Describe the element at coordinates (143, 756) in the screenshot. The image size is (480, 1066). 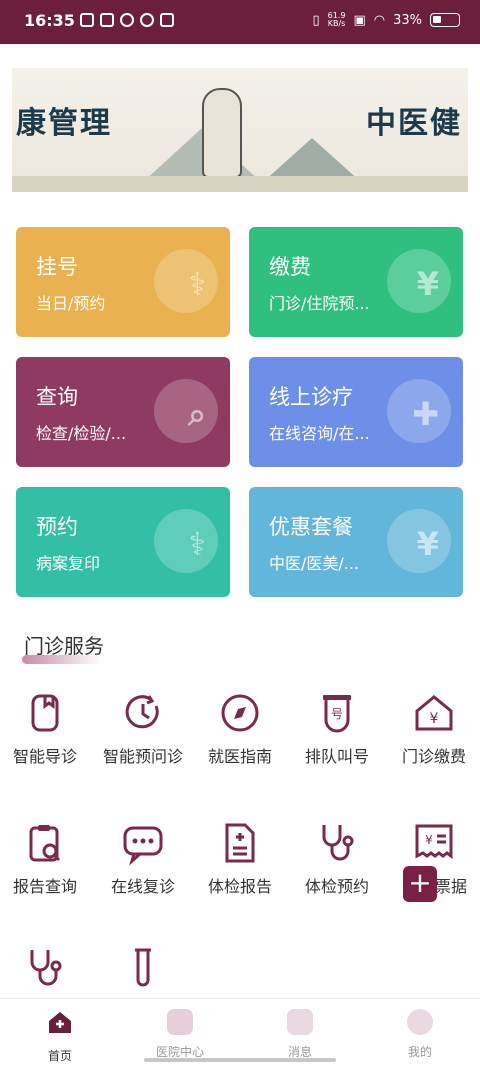
I see `service-label: 智能预问诊` at that location.